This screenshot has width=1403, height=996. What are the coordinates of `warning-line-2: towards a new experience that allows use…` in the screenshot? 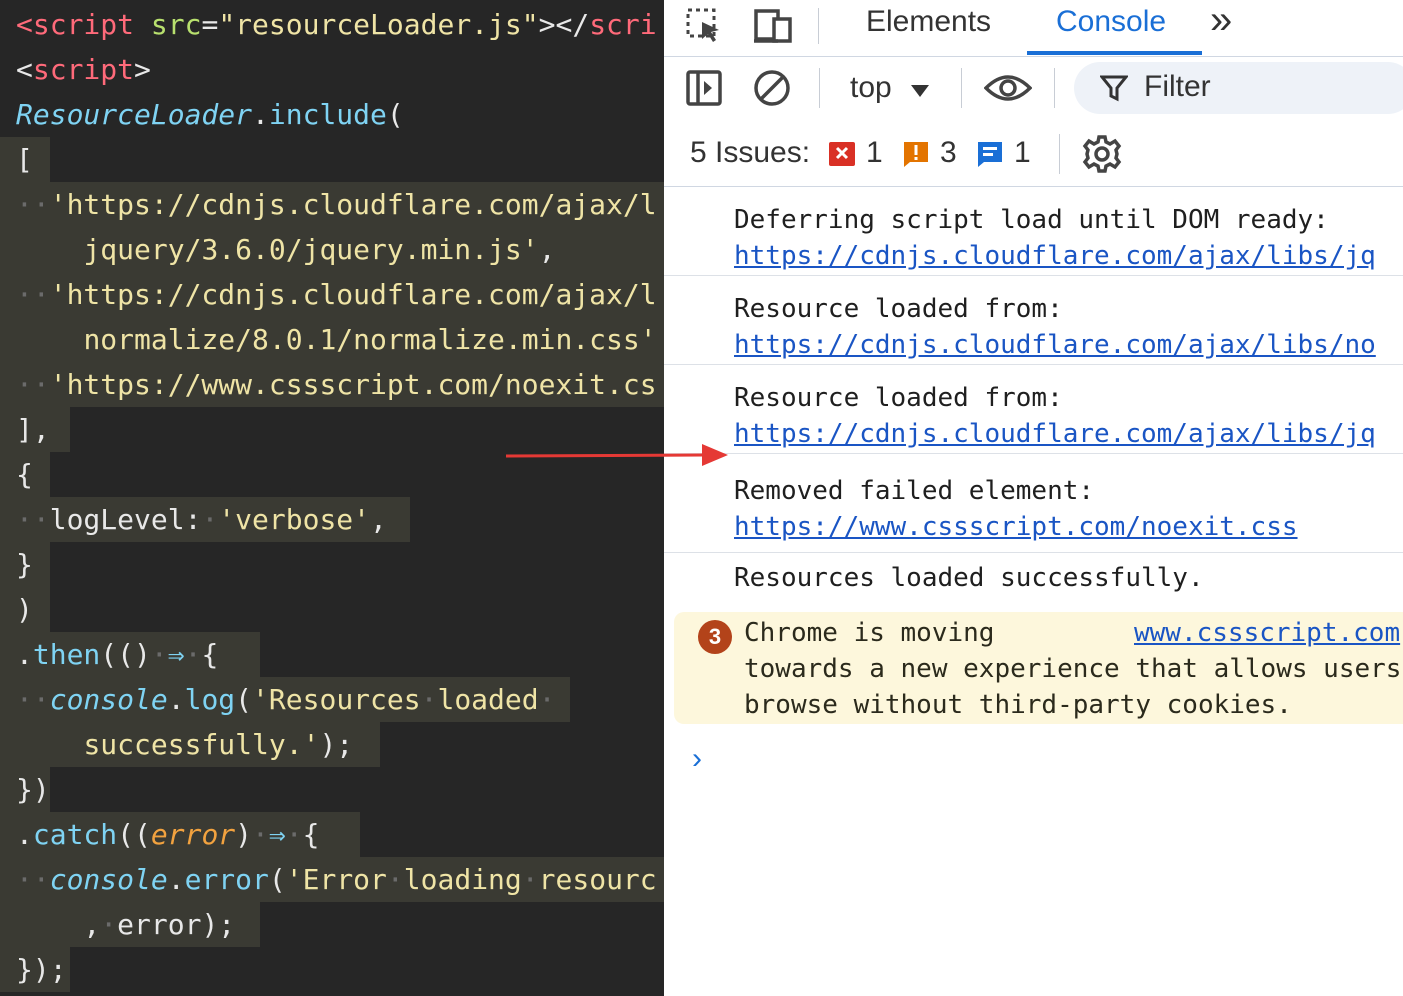 It's located at (1073, 669).